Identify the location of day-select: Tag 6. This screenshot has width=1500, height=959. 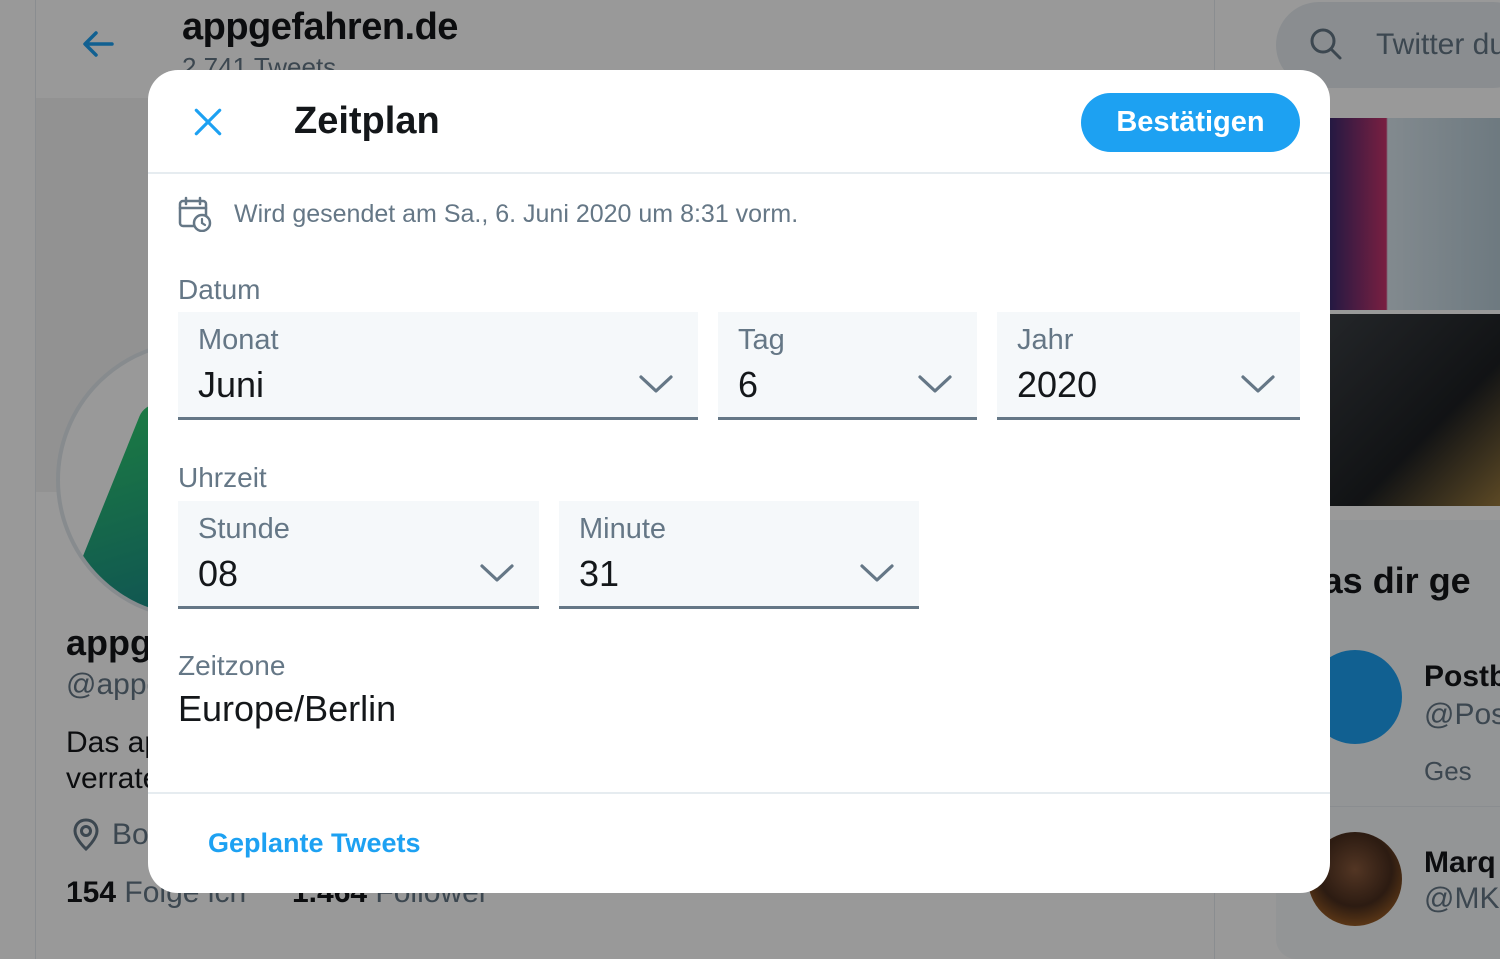
(847, 366).